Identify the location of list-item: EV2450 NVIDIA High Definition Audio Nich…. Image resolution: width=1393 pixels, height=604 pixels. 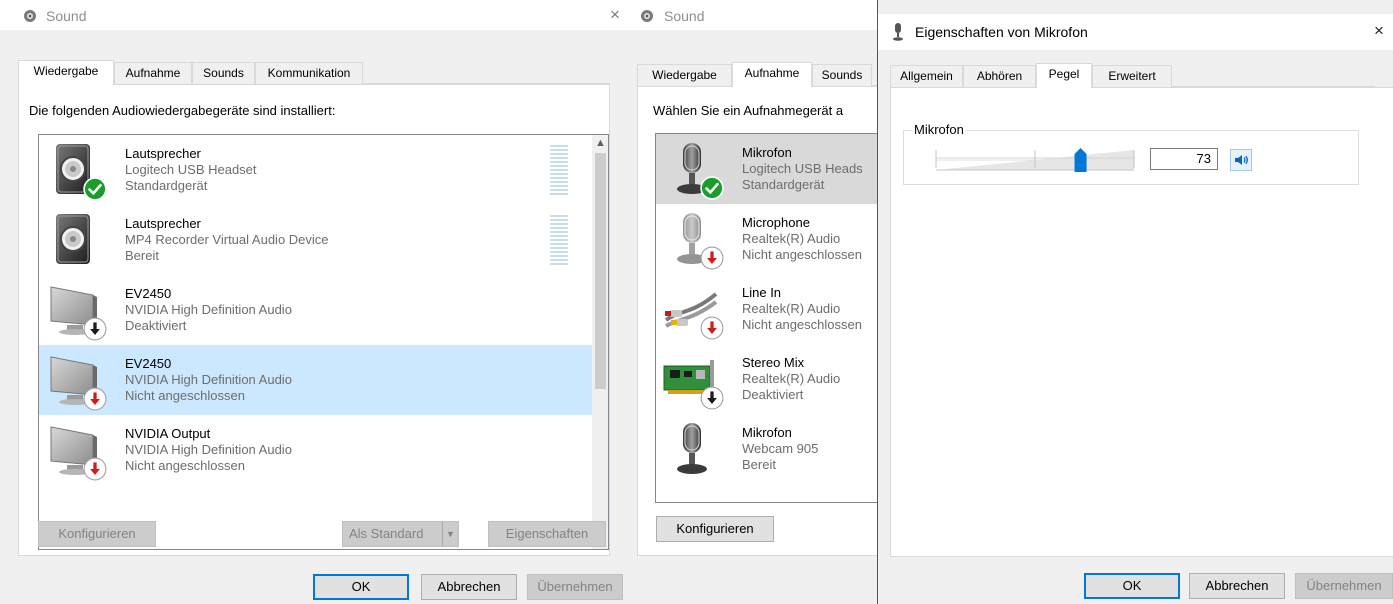
(315, 380).